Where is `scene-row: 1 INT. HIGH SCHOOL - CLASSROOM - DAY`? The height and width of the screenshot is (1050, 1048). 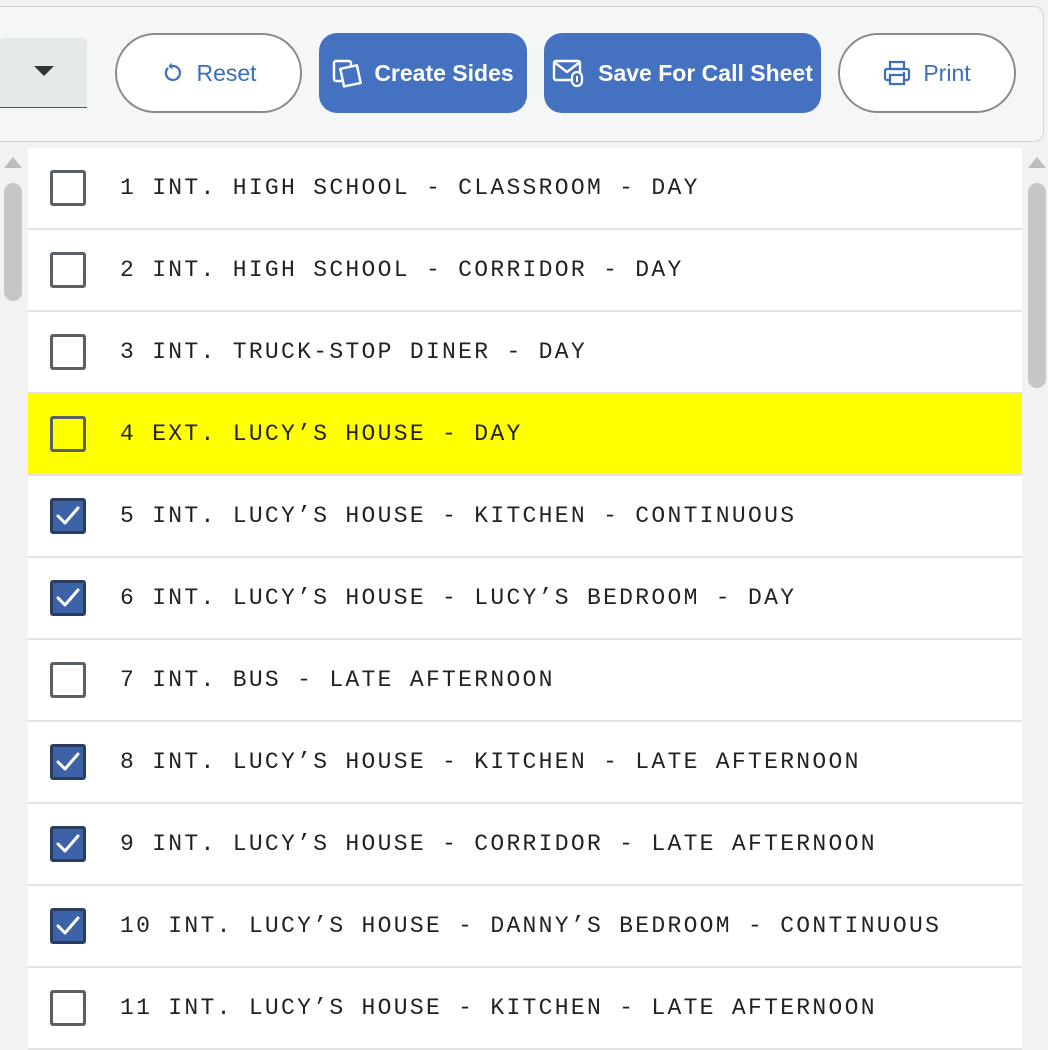 scene-row: 1 INT. HIGH SCHOOL - CLASSROOM - DAY is located at coordinates (525, 189).